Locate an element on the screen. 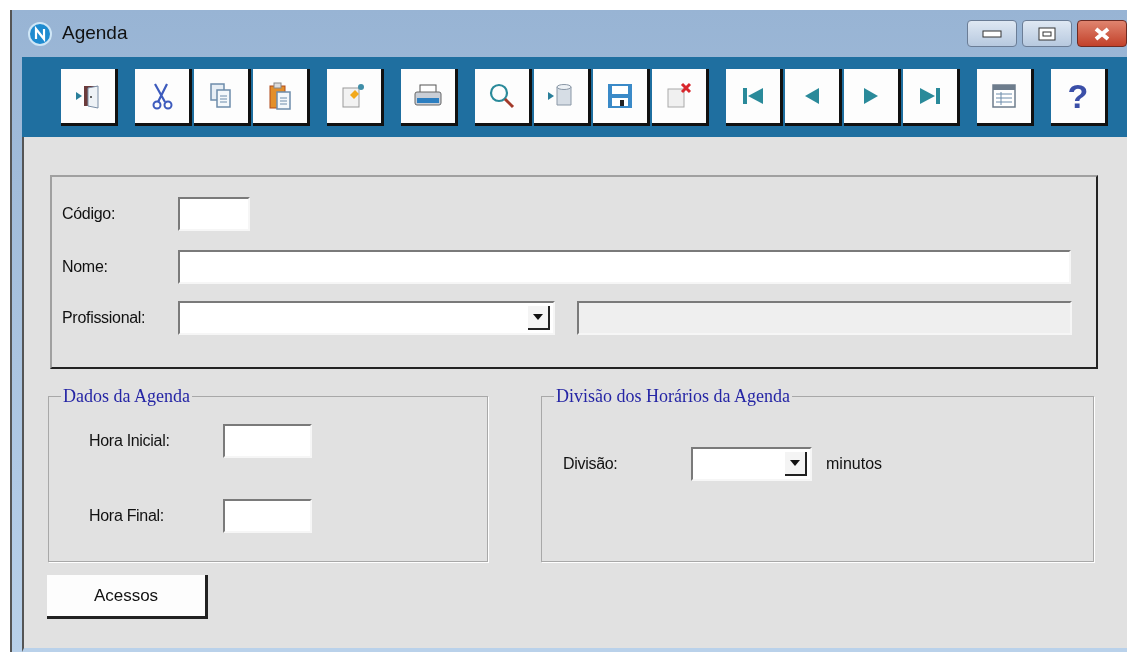 This screenshot has height=655, width=1127. close-icon is located at coordinates (1102, 33).